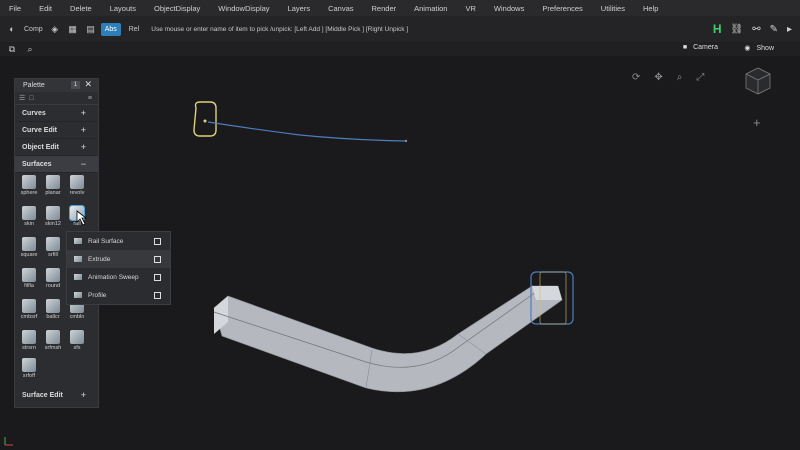 The height and width of the screenshot is (450, 800). What do you see at coordinates (774, 29) in the screenshot?
I see `pin-icon: ✎` at bounding box center [774, 29].